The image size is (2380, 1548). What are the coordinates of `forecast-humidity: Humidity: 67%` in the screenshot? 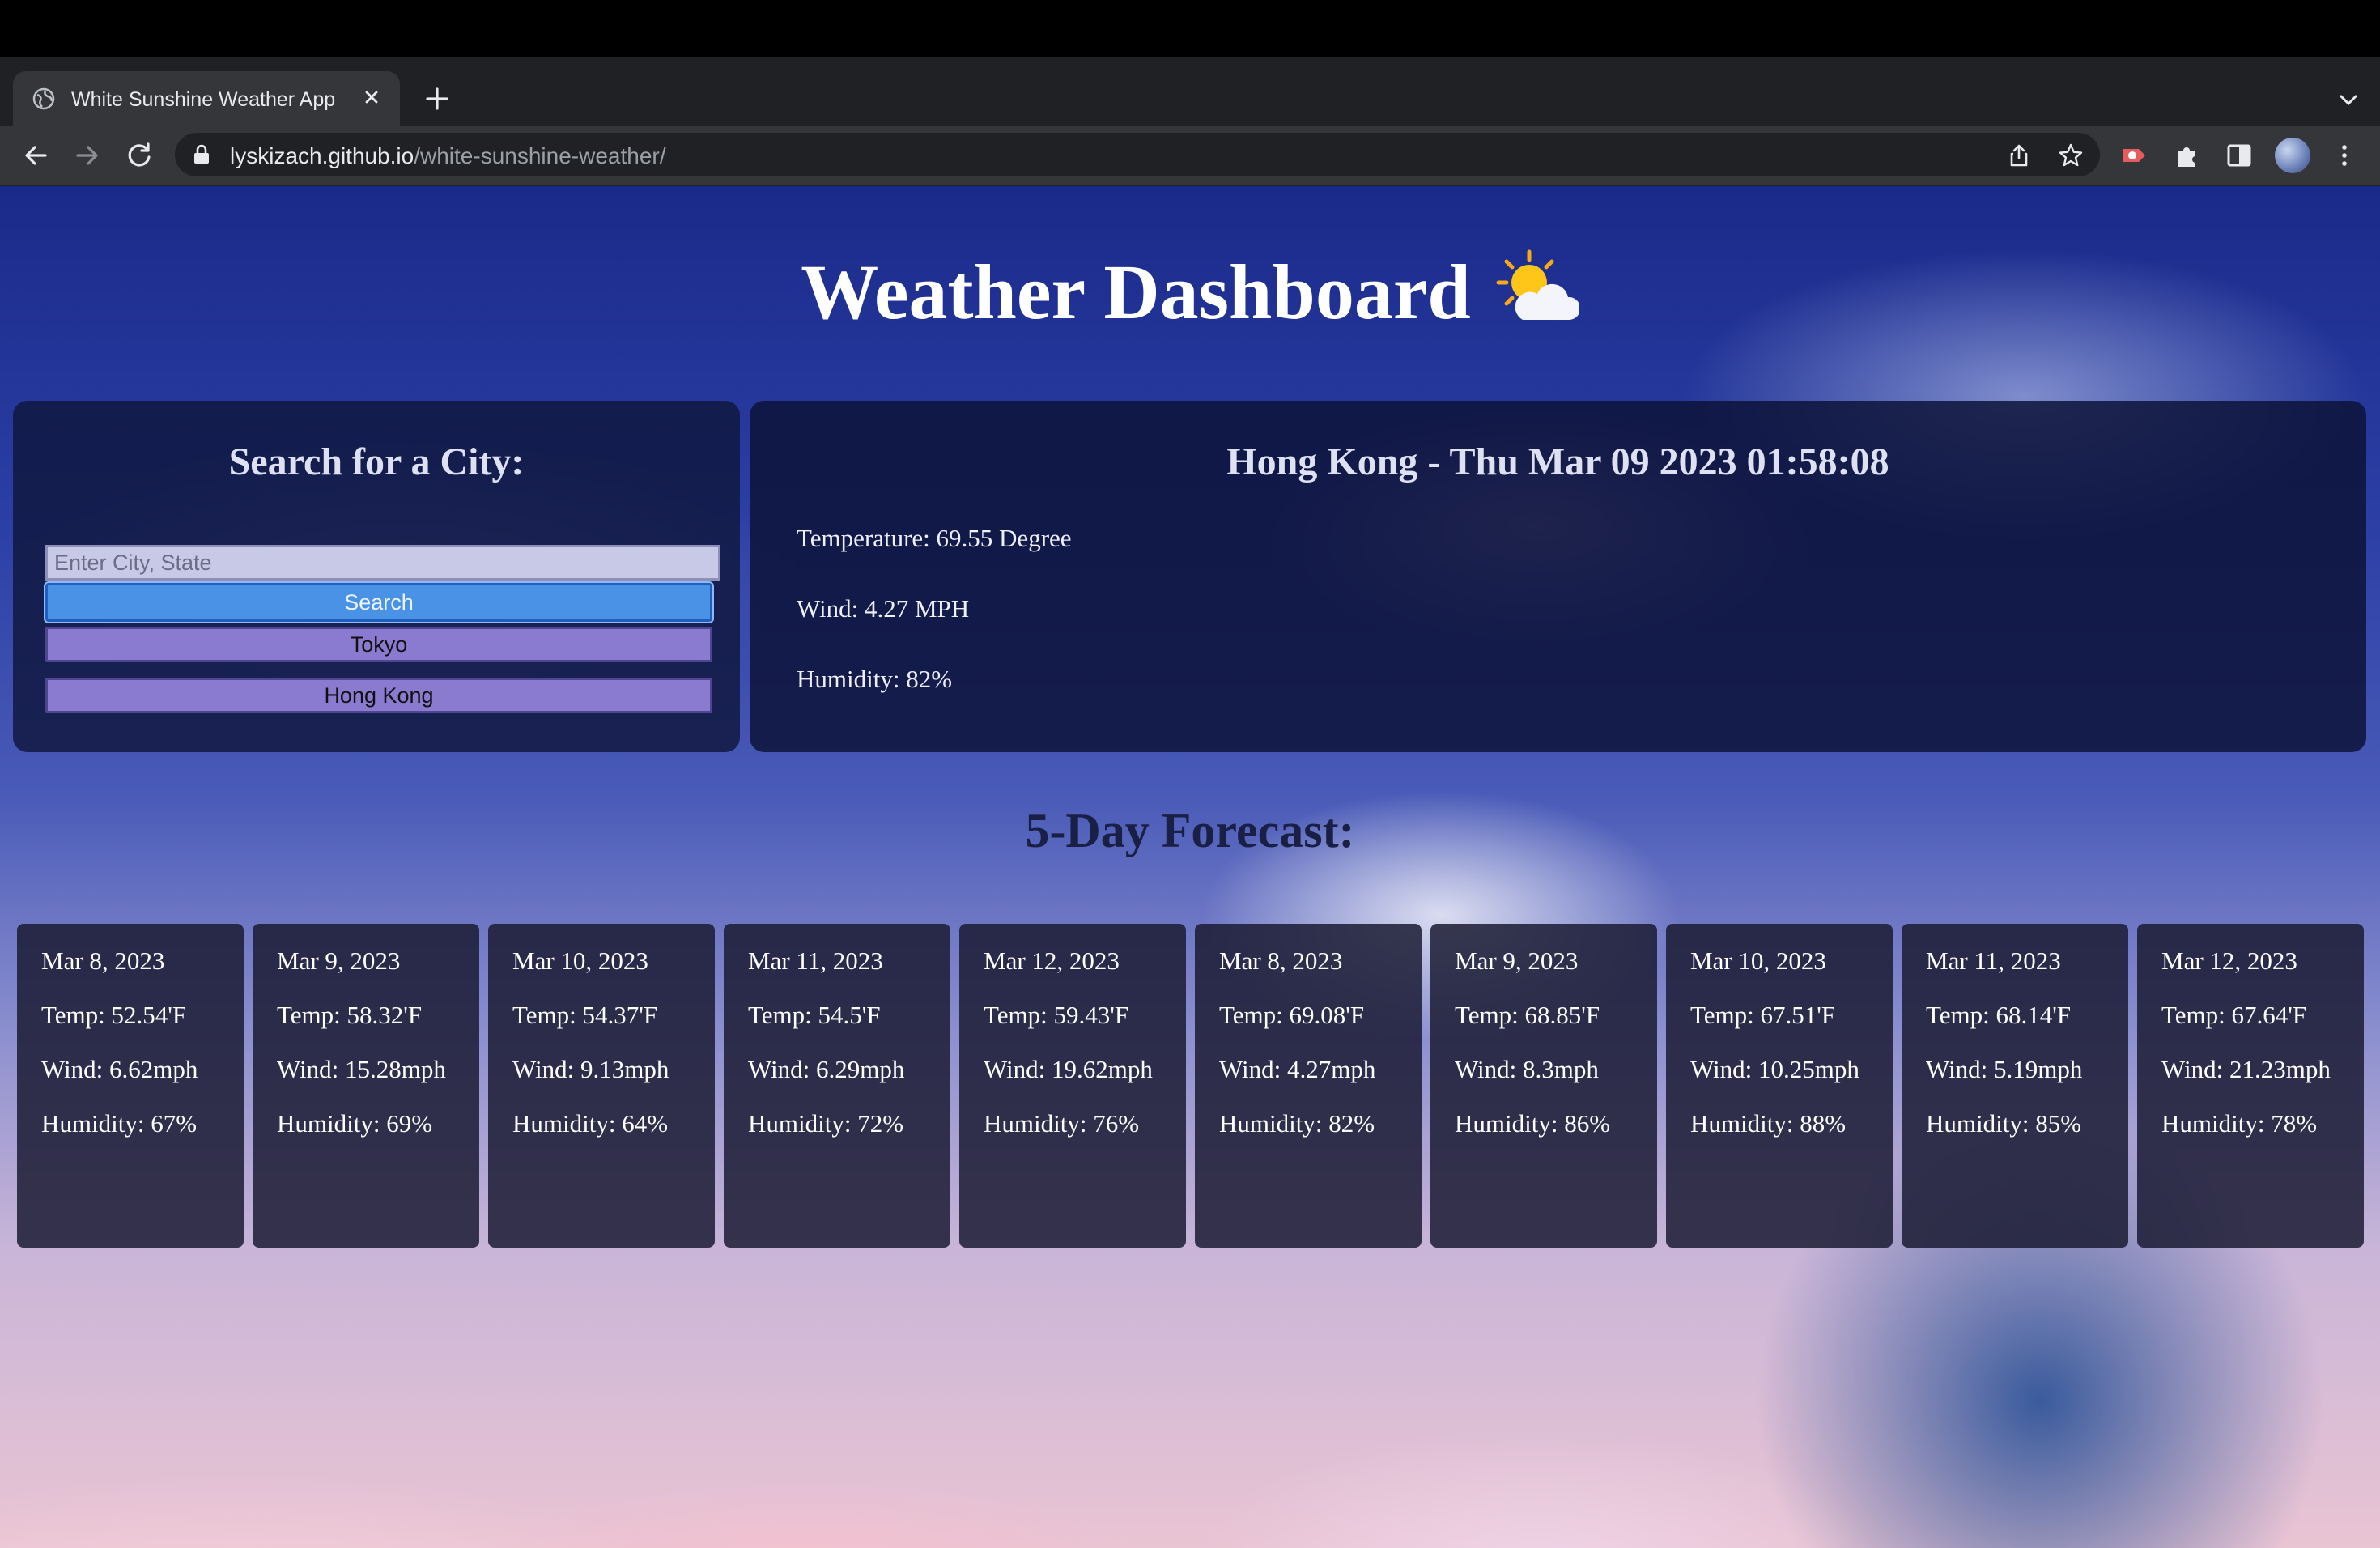 It's located at (119, 1123).